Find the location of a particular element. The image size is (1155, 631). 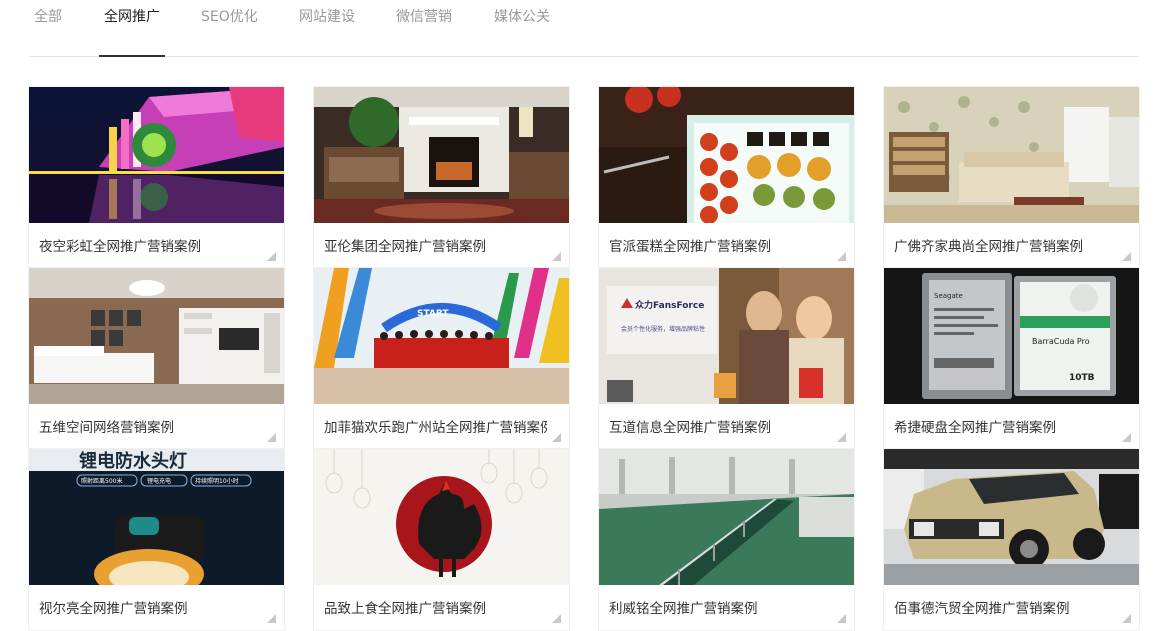

case-title: 亚伦集团全网推广营销案例 is located at coordinates (405, 246).